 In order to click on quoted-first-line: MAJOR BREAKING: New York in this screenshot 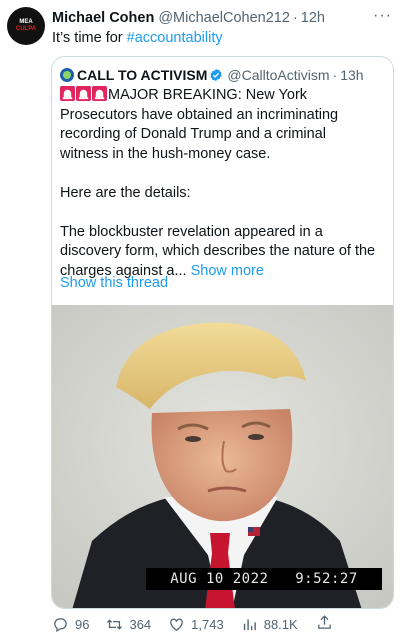, I will do `click(225, 96)`.